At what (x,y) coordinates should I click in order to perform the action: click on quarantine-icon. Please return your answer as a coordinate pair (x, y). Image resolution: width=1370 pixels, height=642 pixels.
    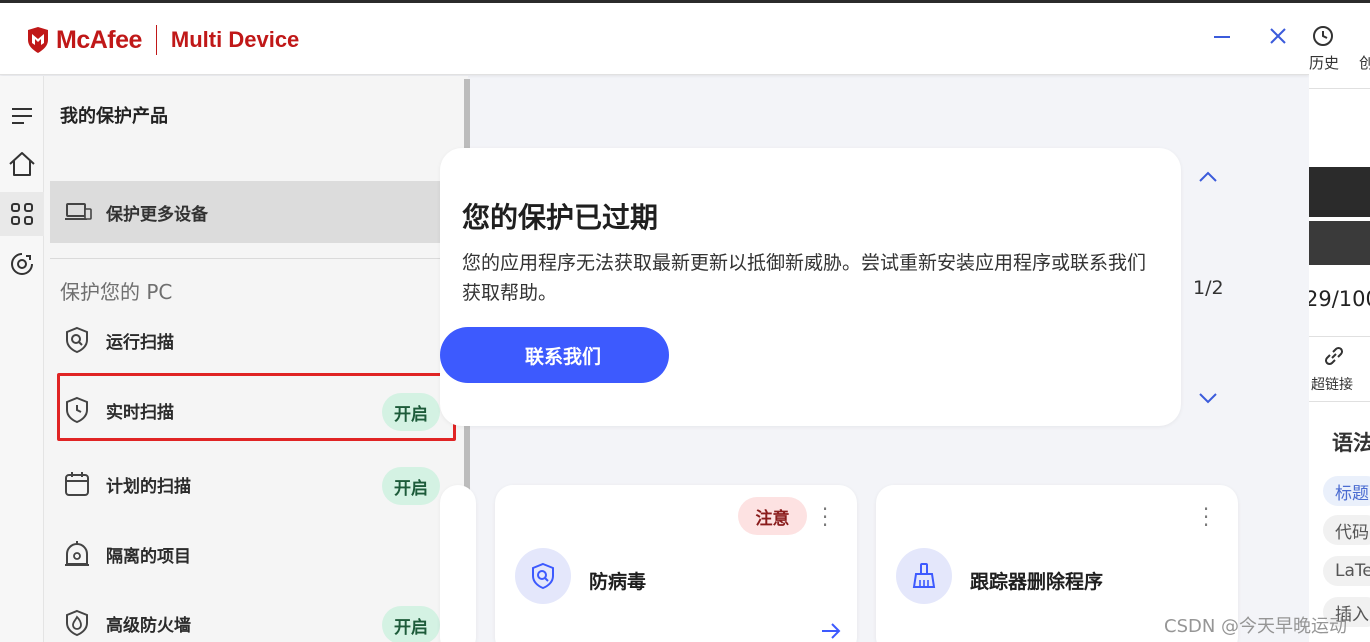
    Looking at the image, I should click on (77, 554).